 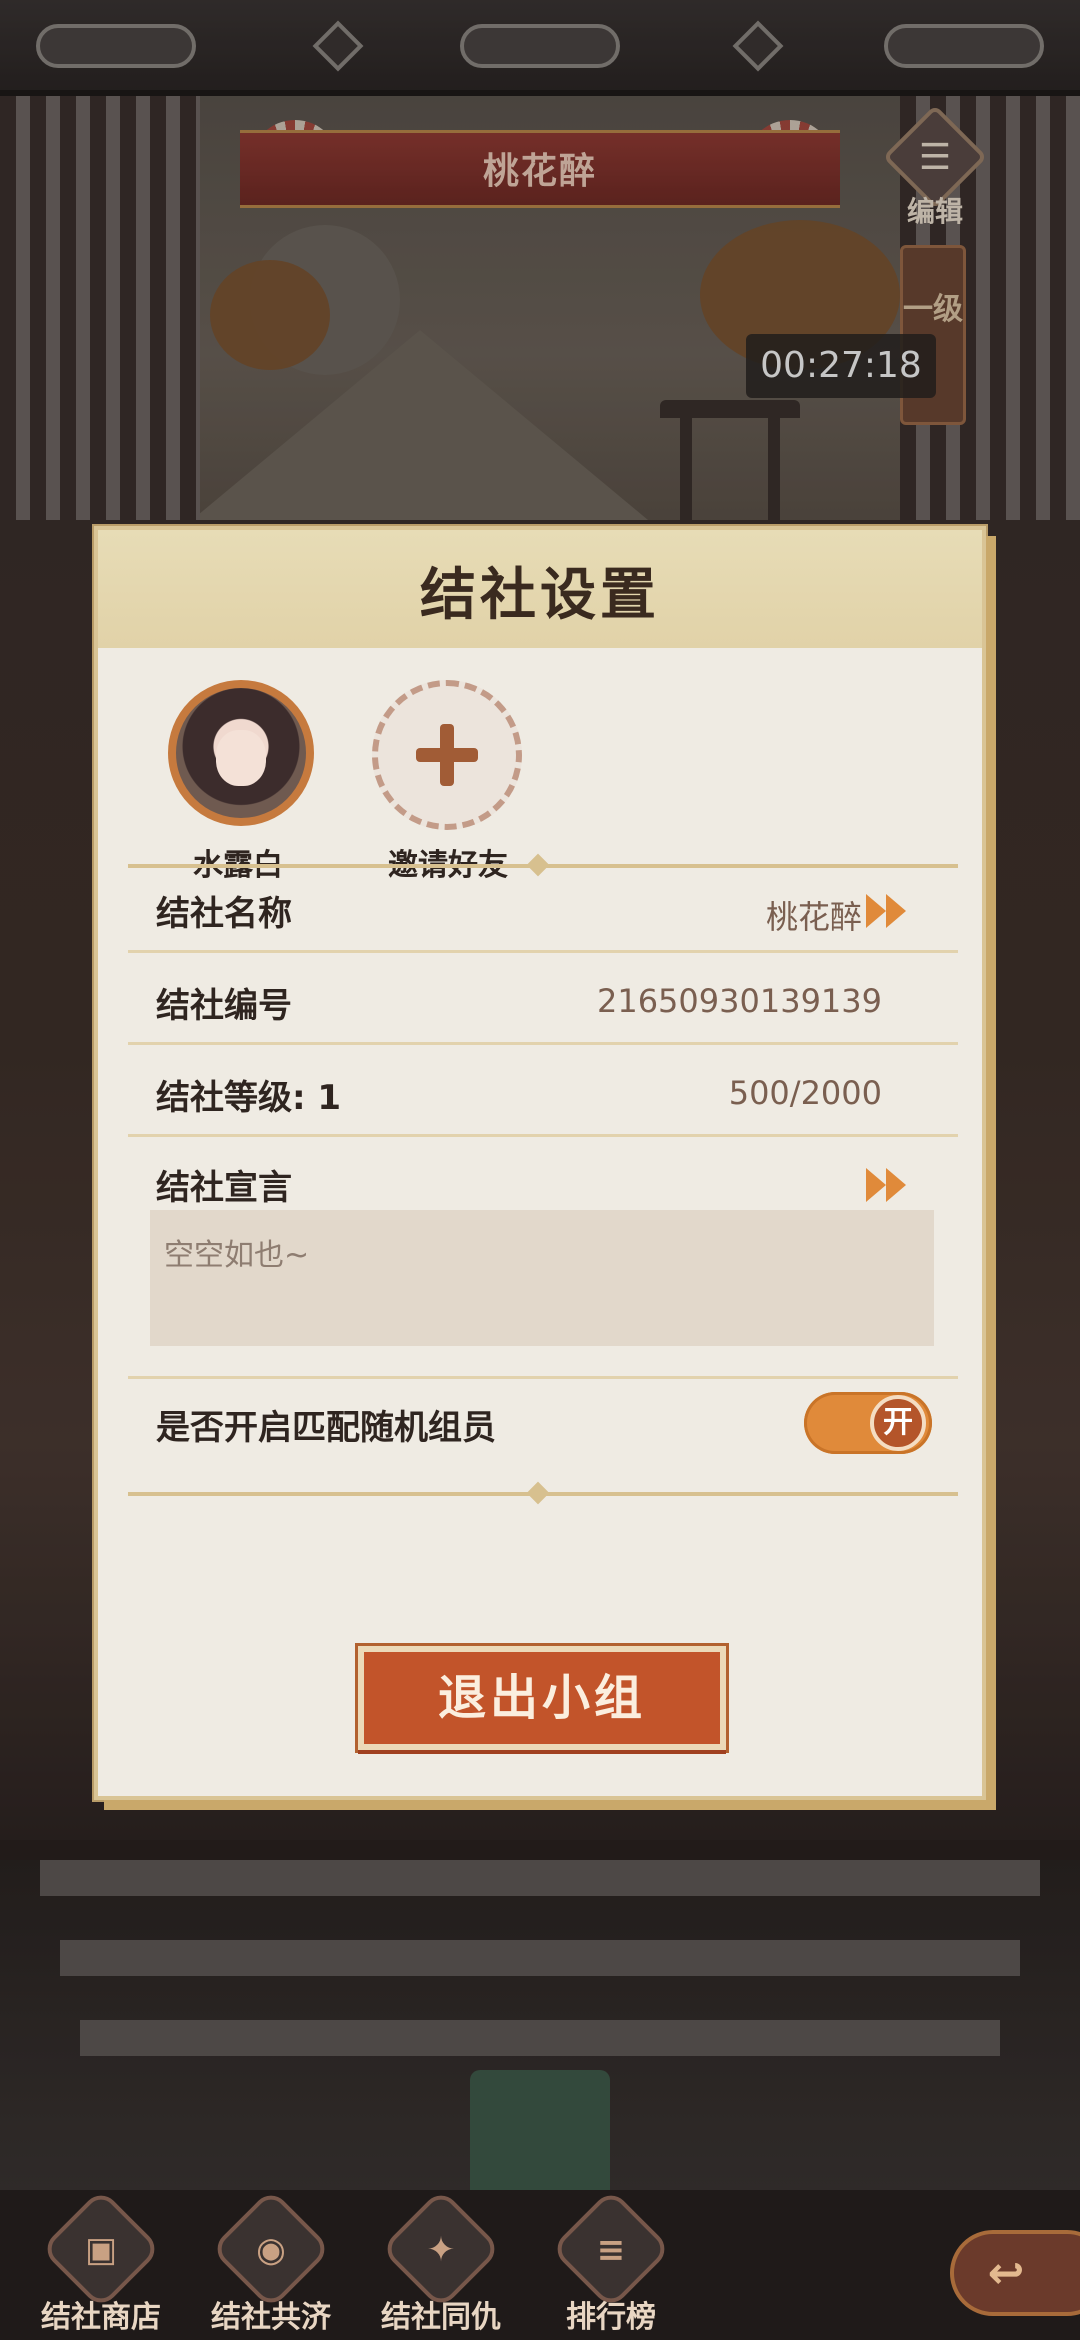 I want to click on back-button: ↩, so click(x=1015, y=2273).